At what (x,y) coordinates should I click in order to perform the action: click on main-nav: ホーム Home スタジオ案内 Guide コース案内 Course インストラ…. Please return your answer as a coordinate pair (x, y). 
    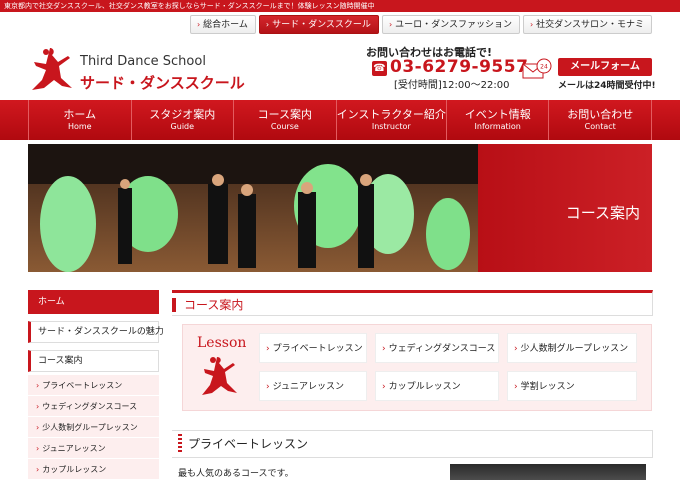
    Looking at the image, I should click on (340, 120).